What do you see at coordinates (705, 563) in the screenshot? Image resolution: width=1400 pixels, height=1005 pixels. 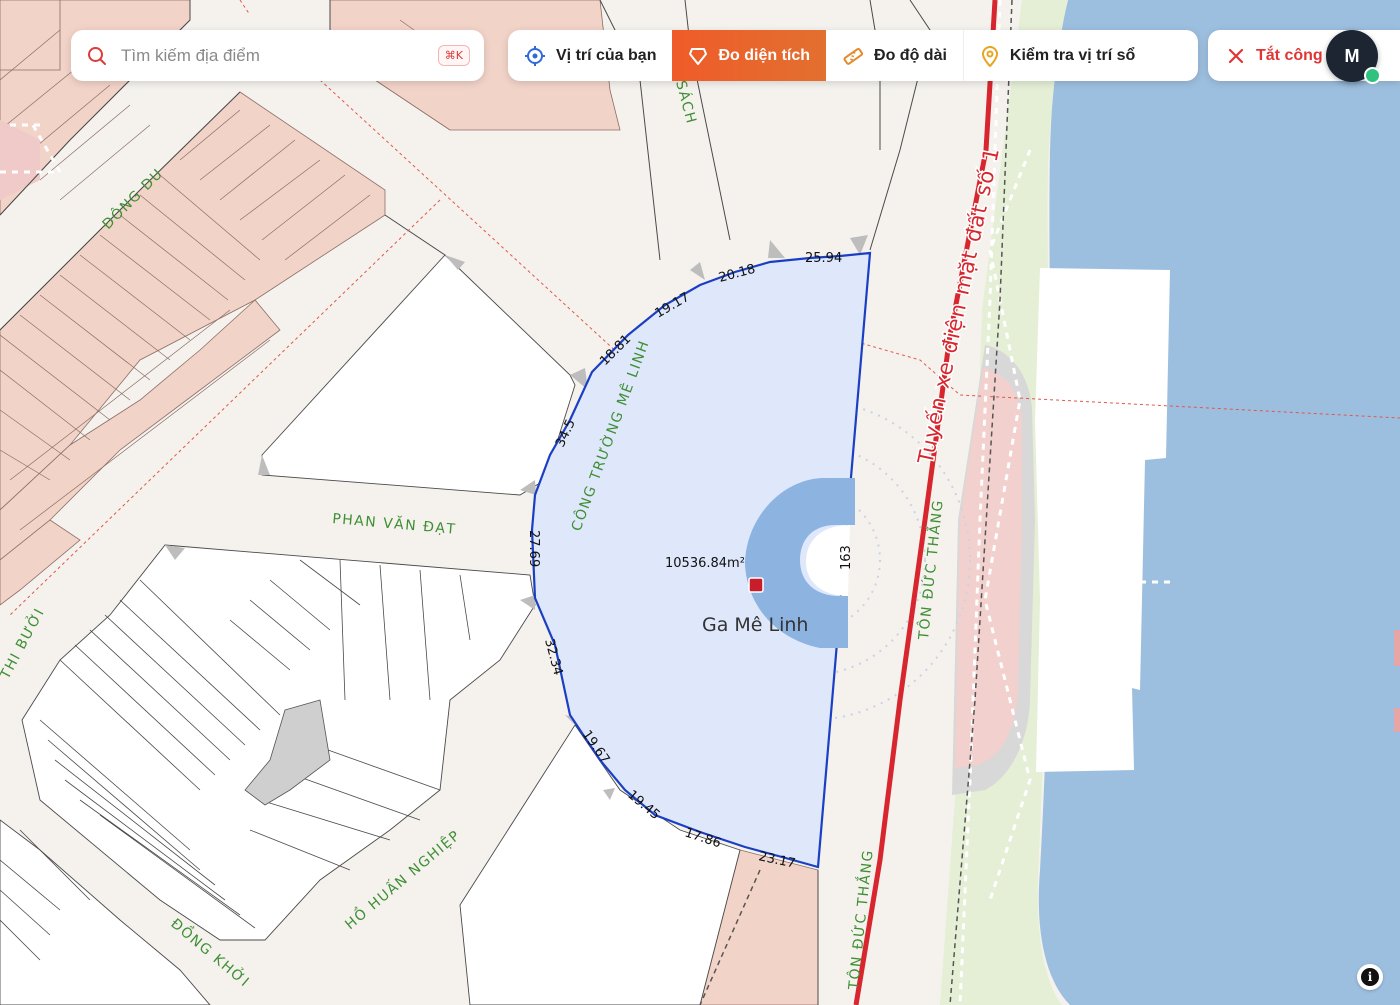 I see `area-value: 10536.84m²` at bounding box center [705, 563].